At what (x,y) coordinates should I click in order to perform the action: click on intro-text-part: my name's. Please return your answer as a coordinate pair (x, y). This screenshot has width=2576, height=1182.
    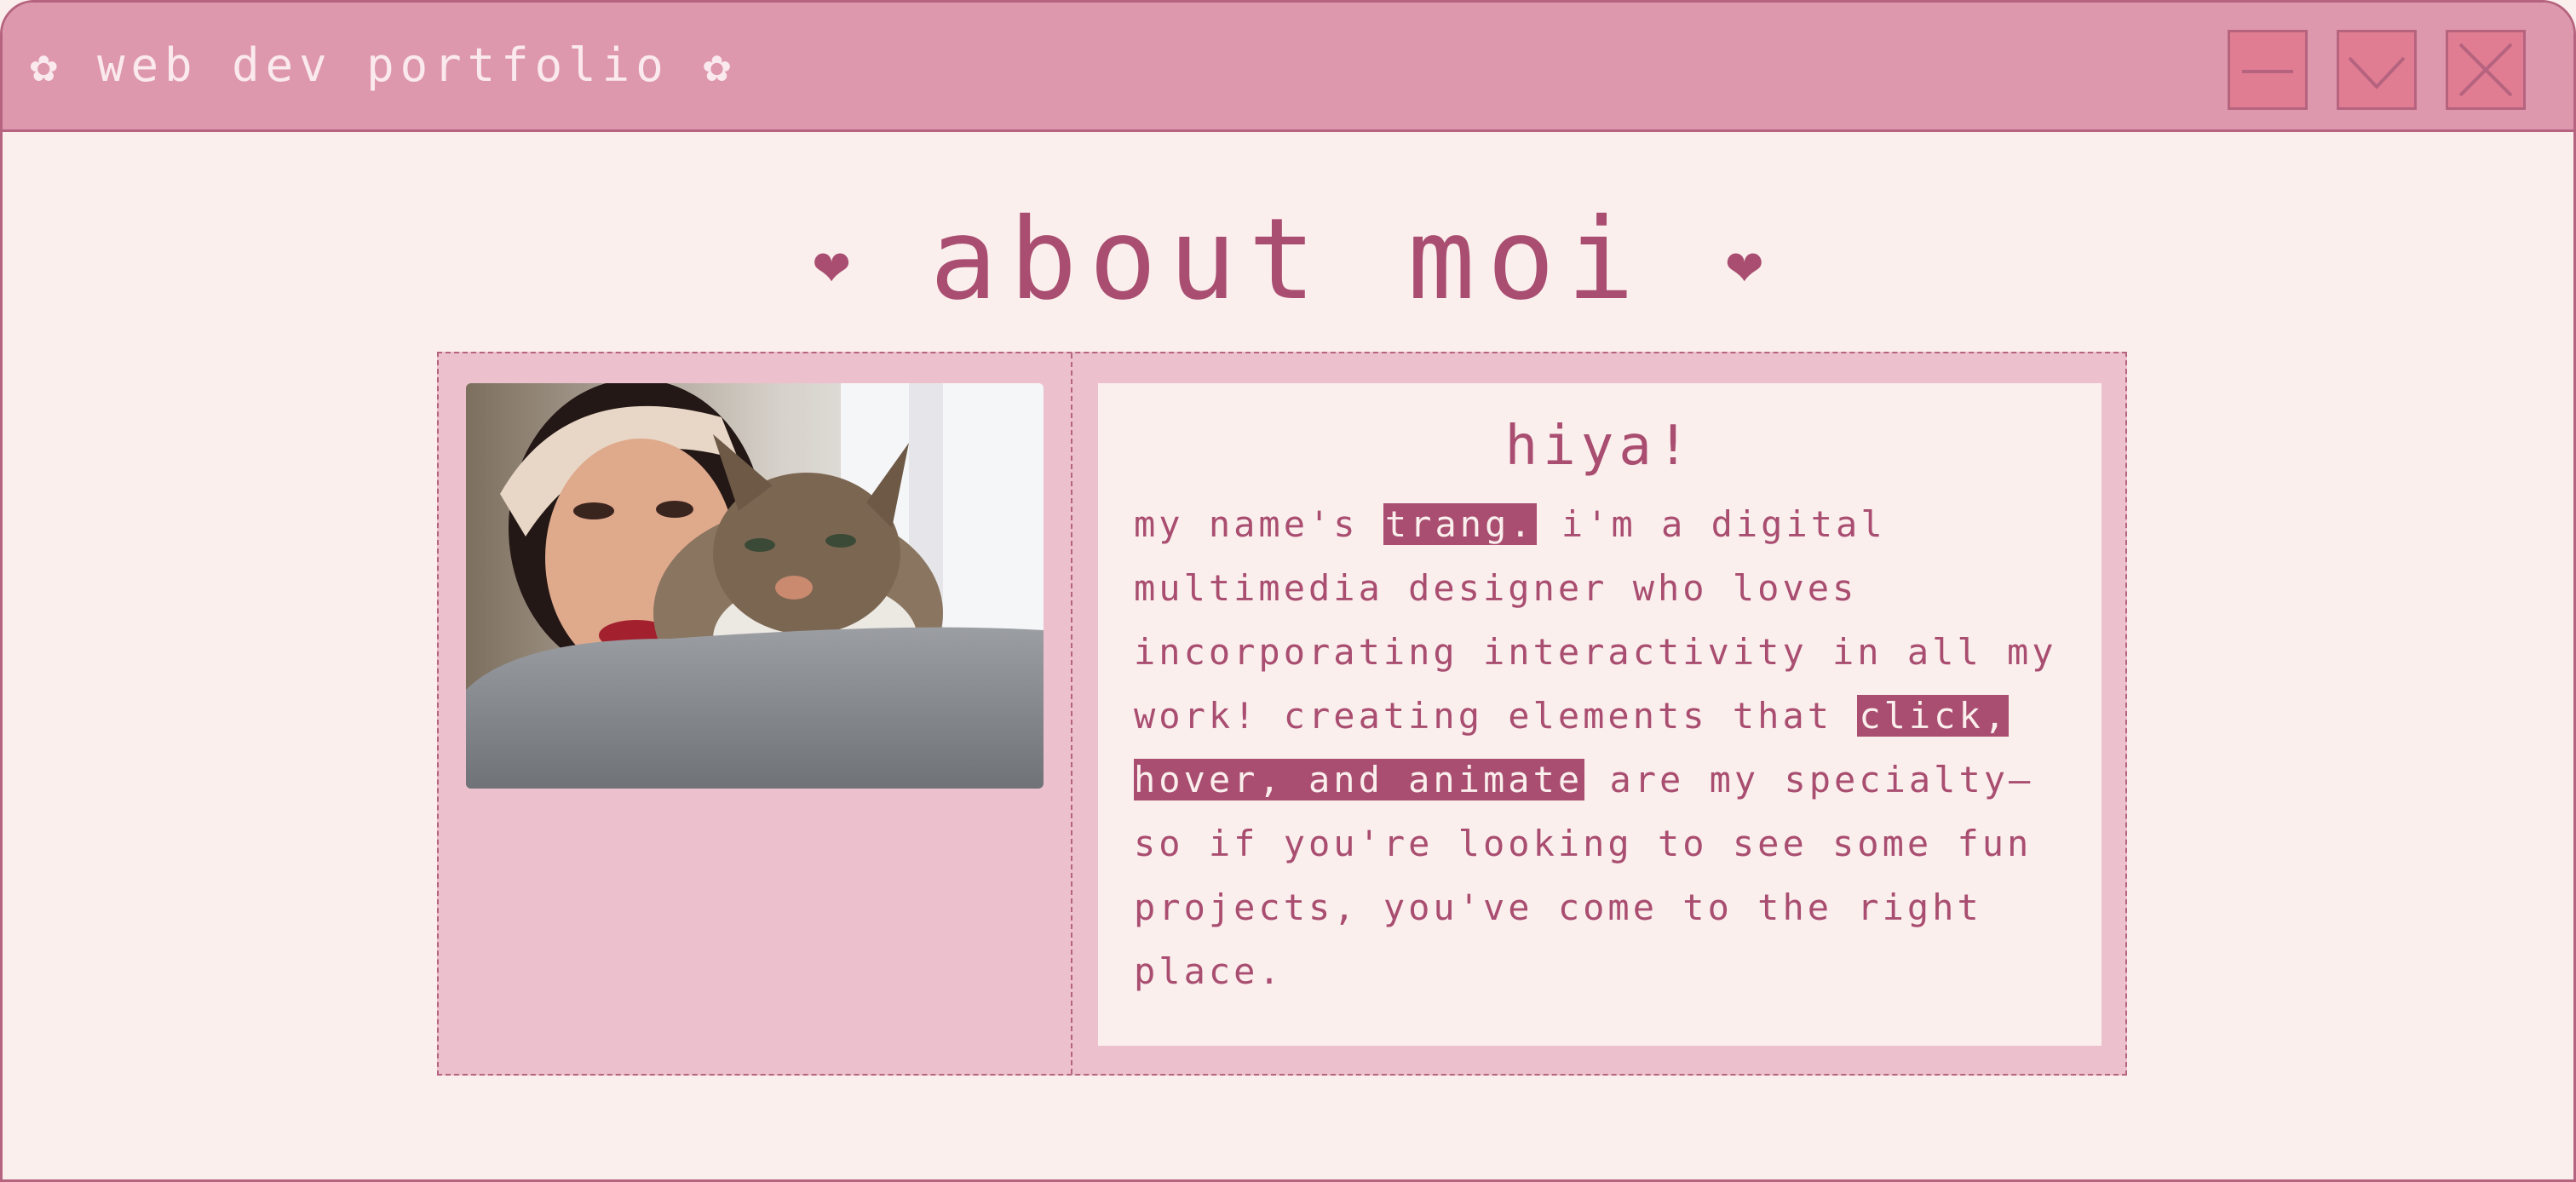
    Looking at the image, I should click on (1259, 524).